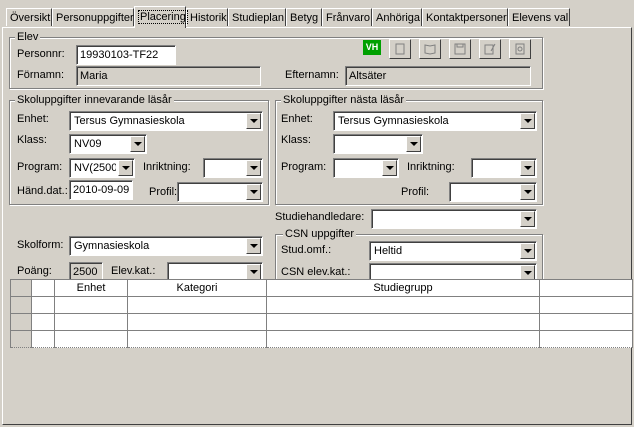 The height and width of the screenshot is (427, 634). What do you see at coordinates (347, 17) in the screenshot?
I see `tab-franvaro: Frånvaro` at bounding box center [347, 17].